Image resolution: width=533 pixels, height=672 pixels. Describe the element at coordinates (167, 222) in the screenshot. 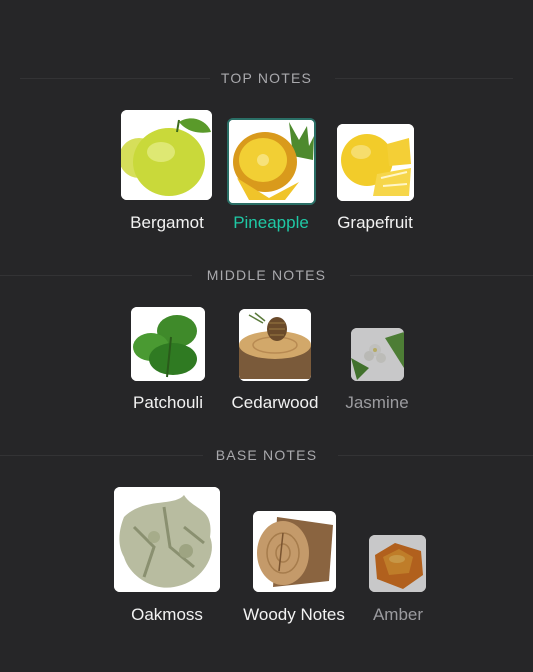

I see `note-label: Bergamot` at that location.